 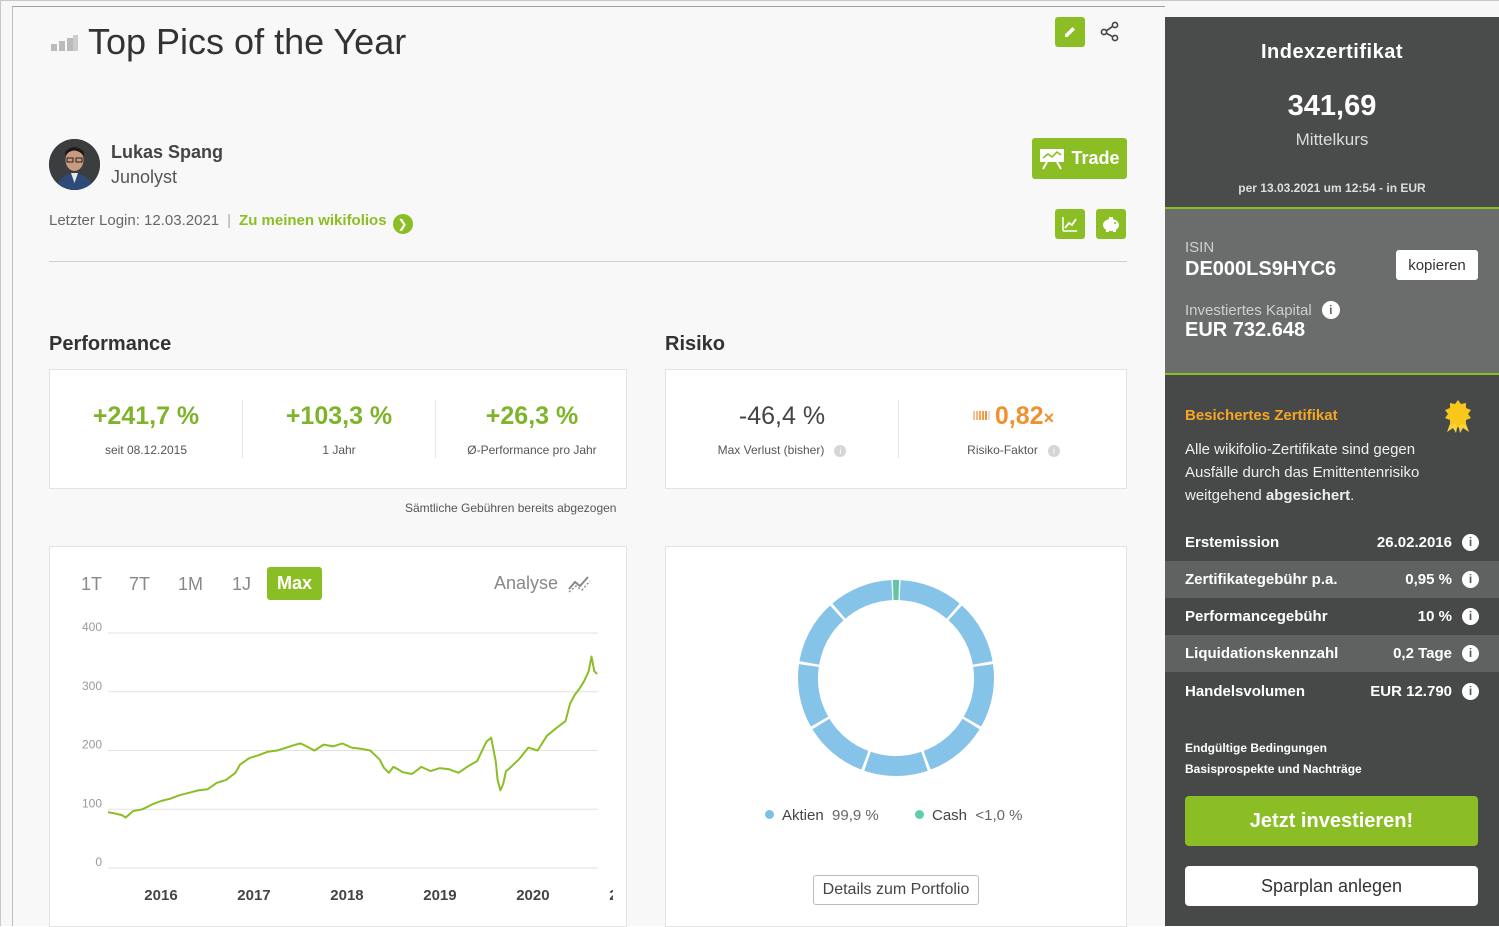 I want to click on risk-meter-icon, so click(x=982, y=415).